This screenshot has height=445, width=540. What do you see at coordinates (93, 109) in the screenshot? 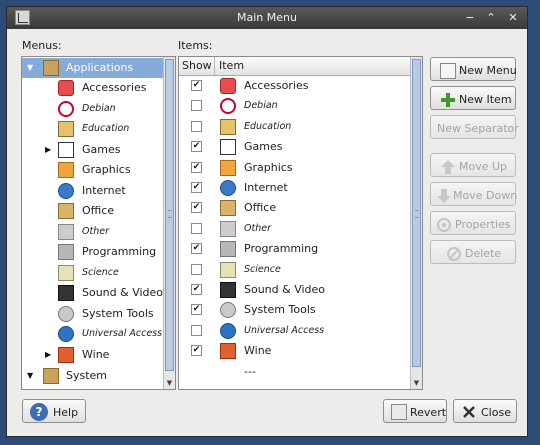
I see `tree-item: Debian` at bounding box center [93, 109].